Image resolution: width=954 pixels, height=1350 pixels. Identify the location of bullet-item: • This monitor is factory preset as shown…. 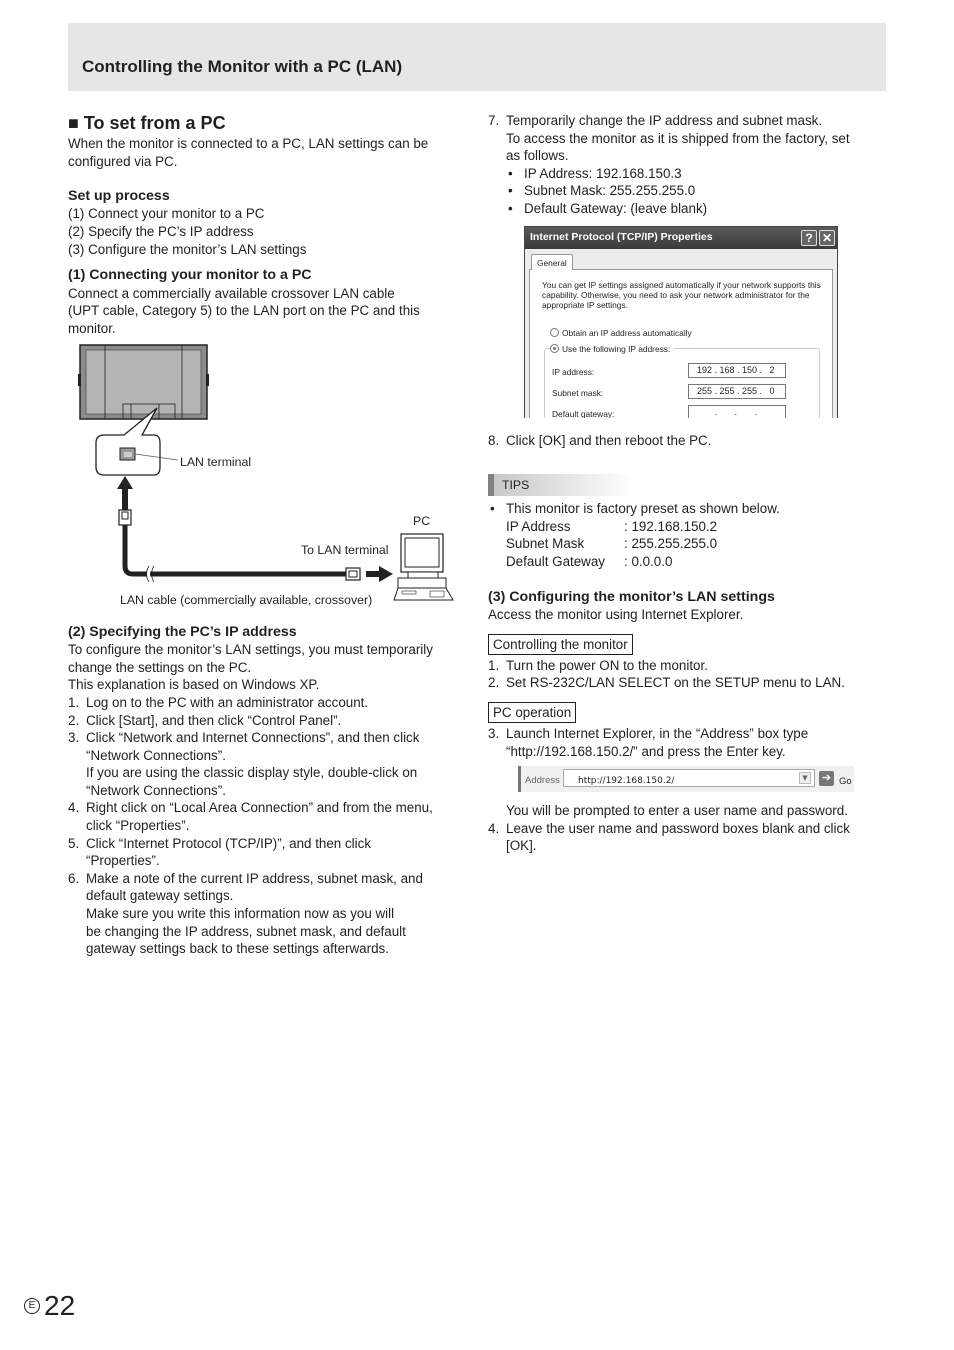
(635, 509).